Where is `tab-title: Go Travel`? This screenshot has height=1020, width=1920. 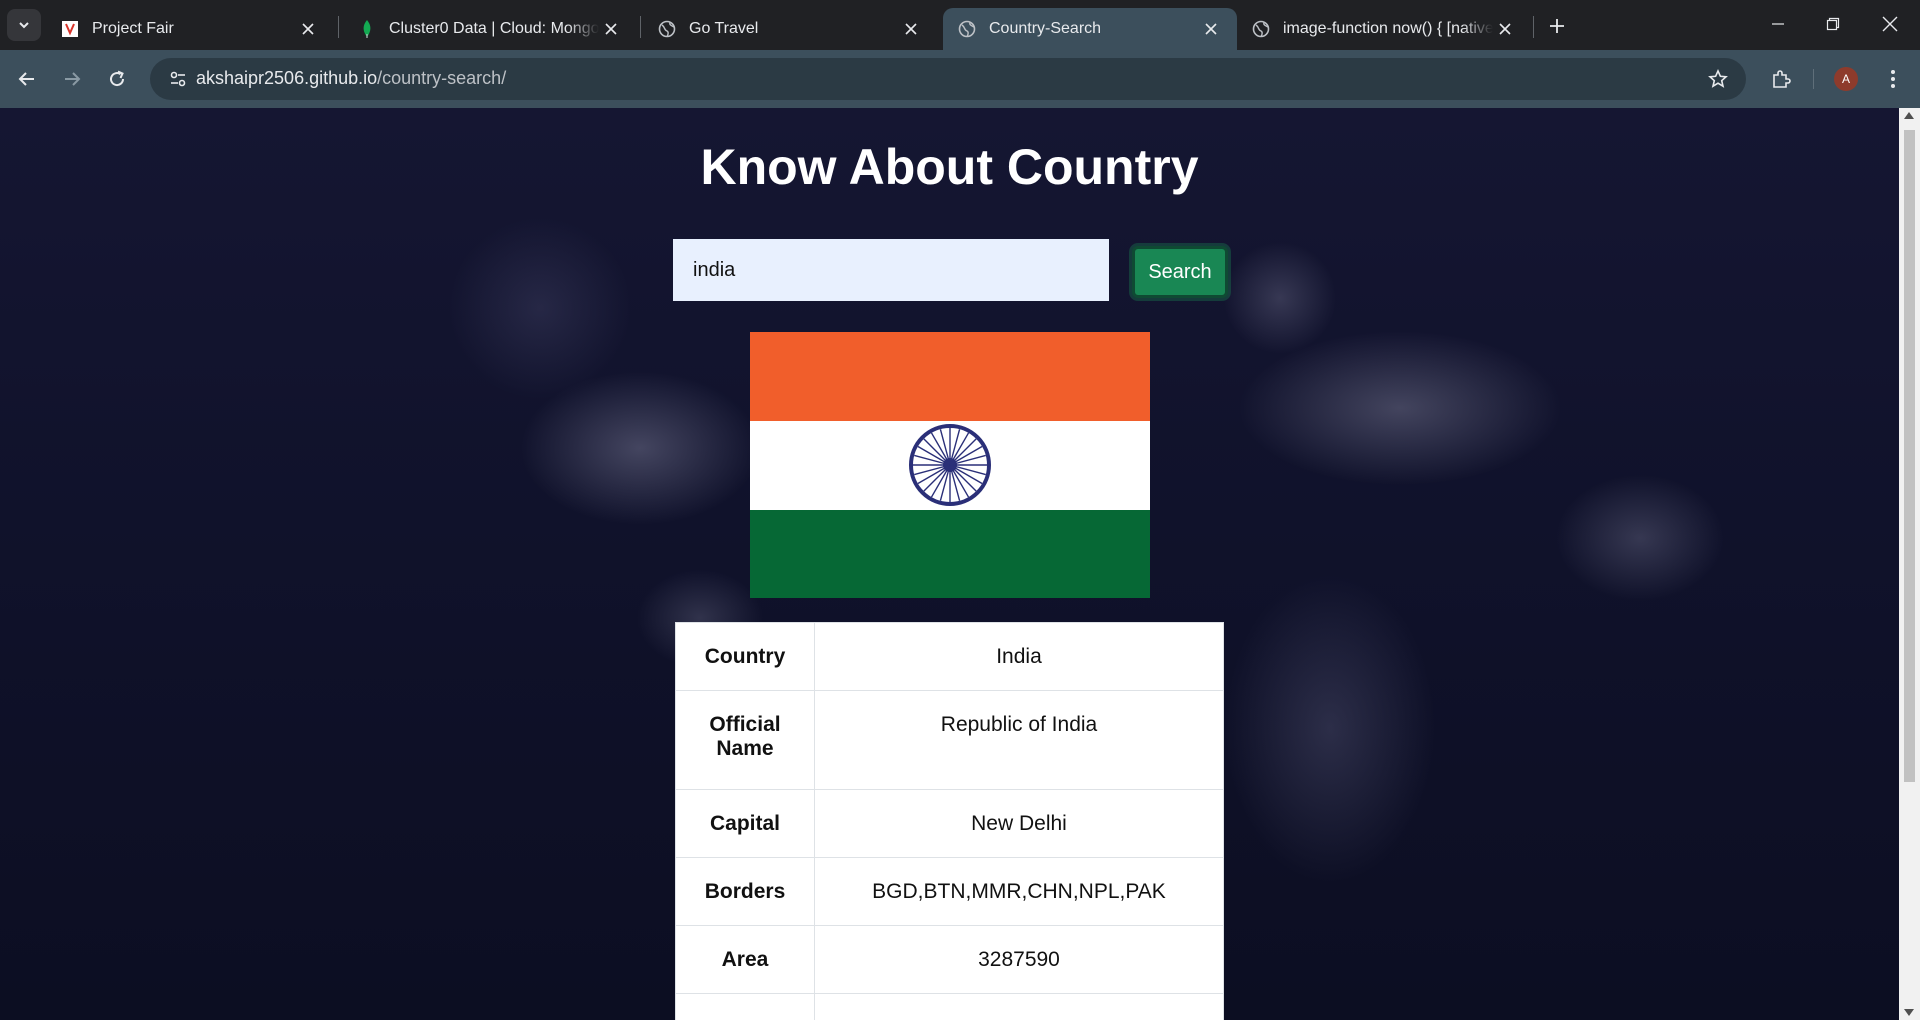 tab-title: Go Travel is located at coordinates (724, 28).